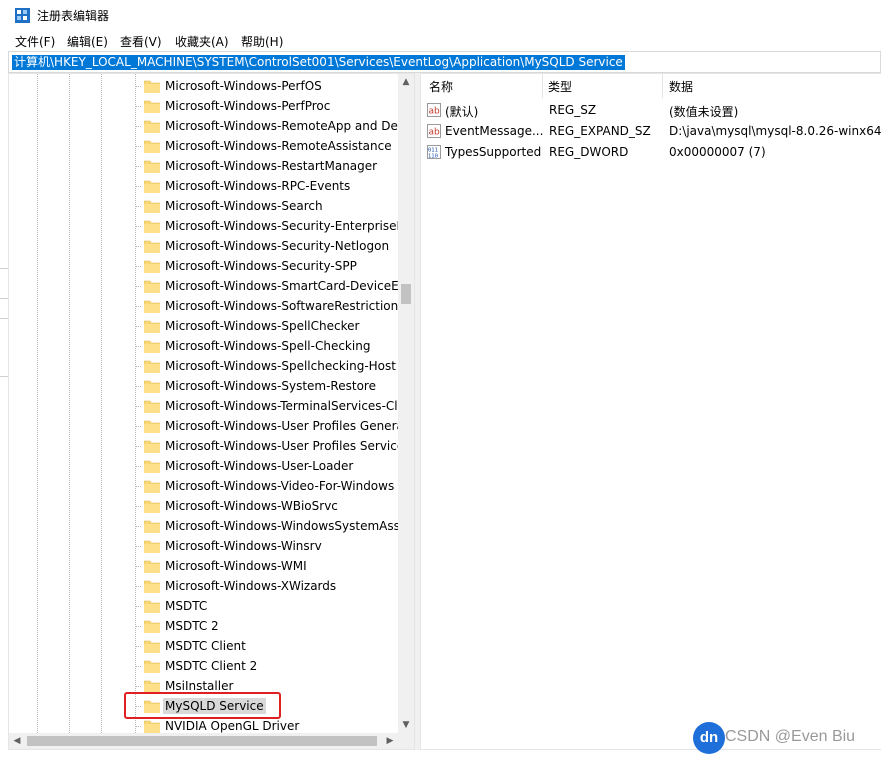 The image size is (881, 759). I want to click on scroll-up-arrow-icon: ▲, so click(406, 82).